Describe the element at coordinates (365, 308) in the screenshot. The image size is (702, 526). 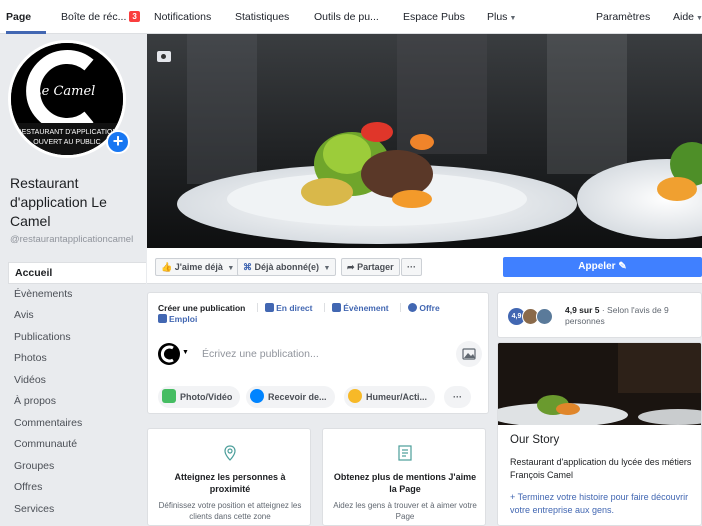
I see `tab-event: Évènement` at that location.